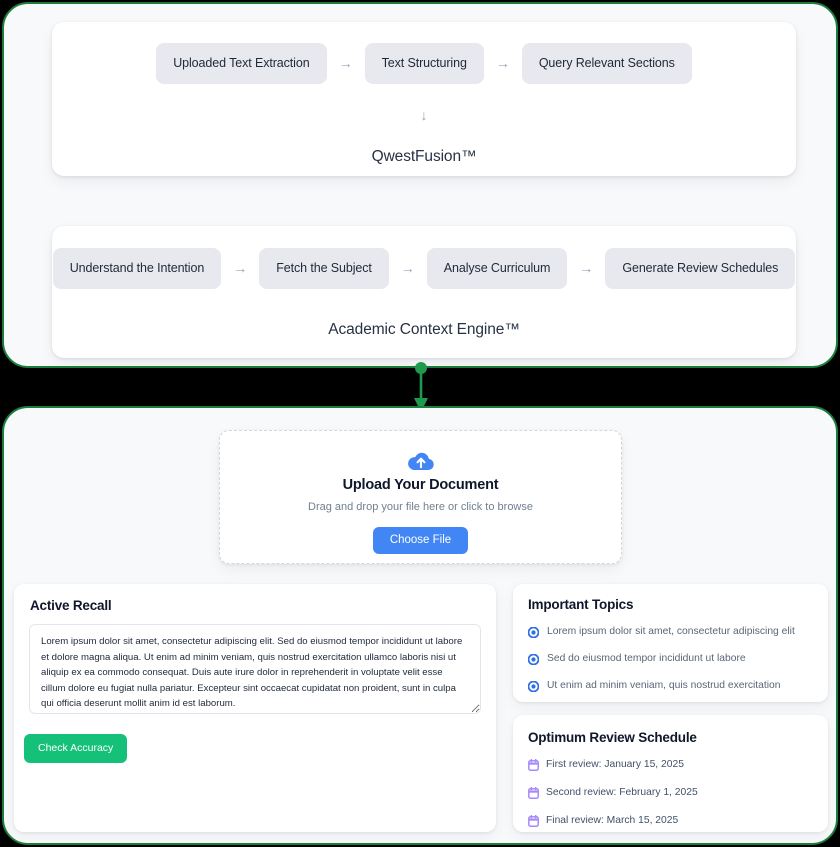  I want to click on pipeline-step-chip: Query Relevant Sections, so click(606, 63).